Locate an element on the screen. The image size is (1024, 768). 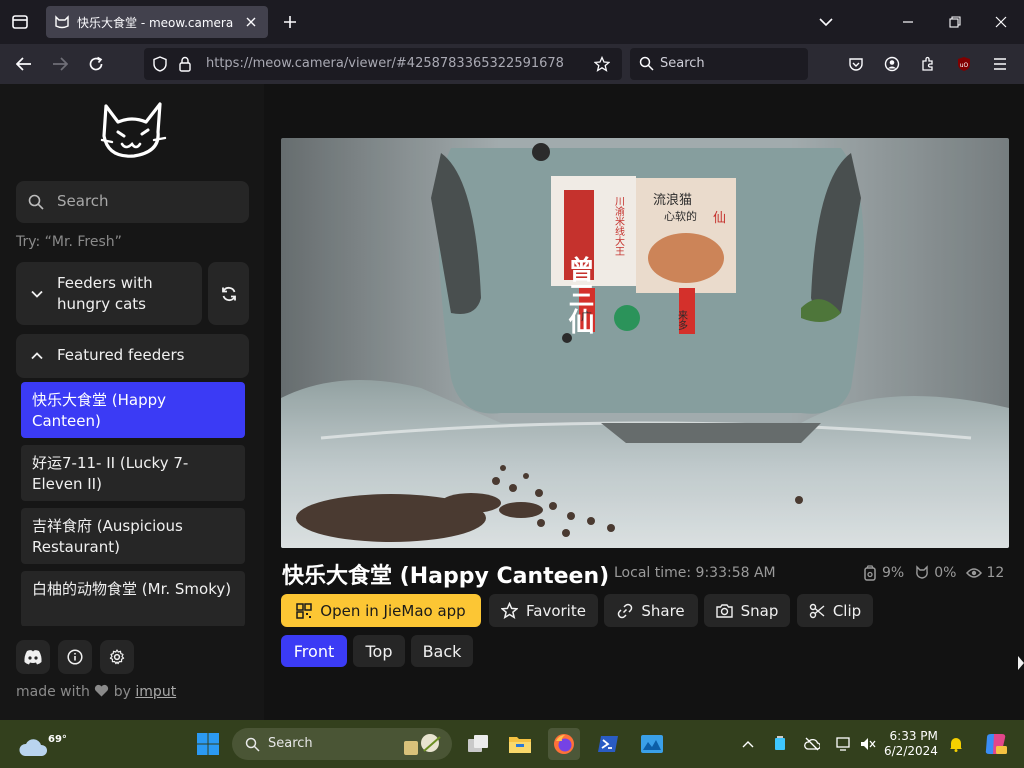
taskbar-search: Search is located at coordinates (342, 744).